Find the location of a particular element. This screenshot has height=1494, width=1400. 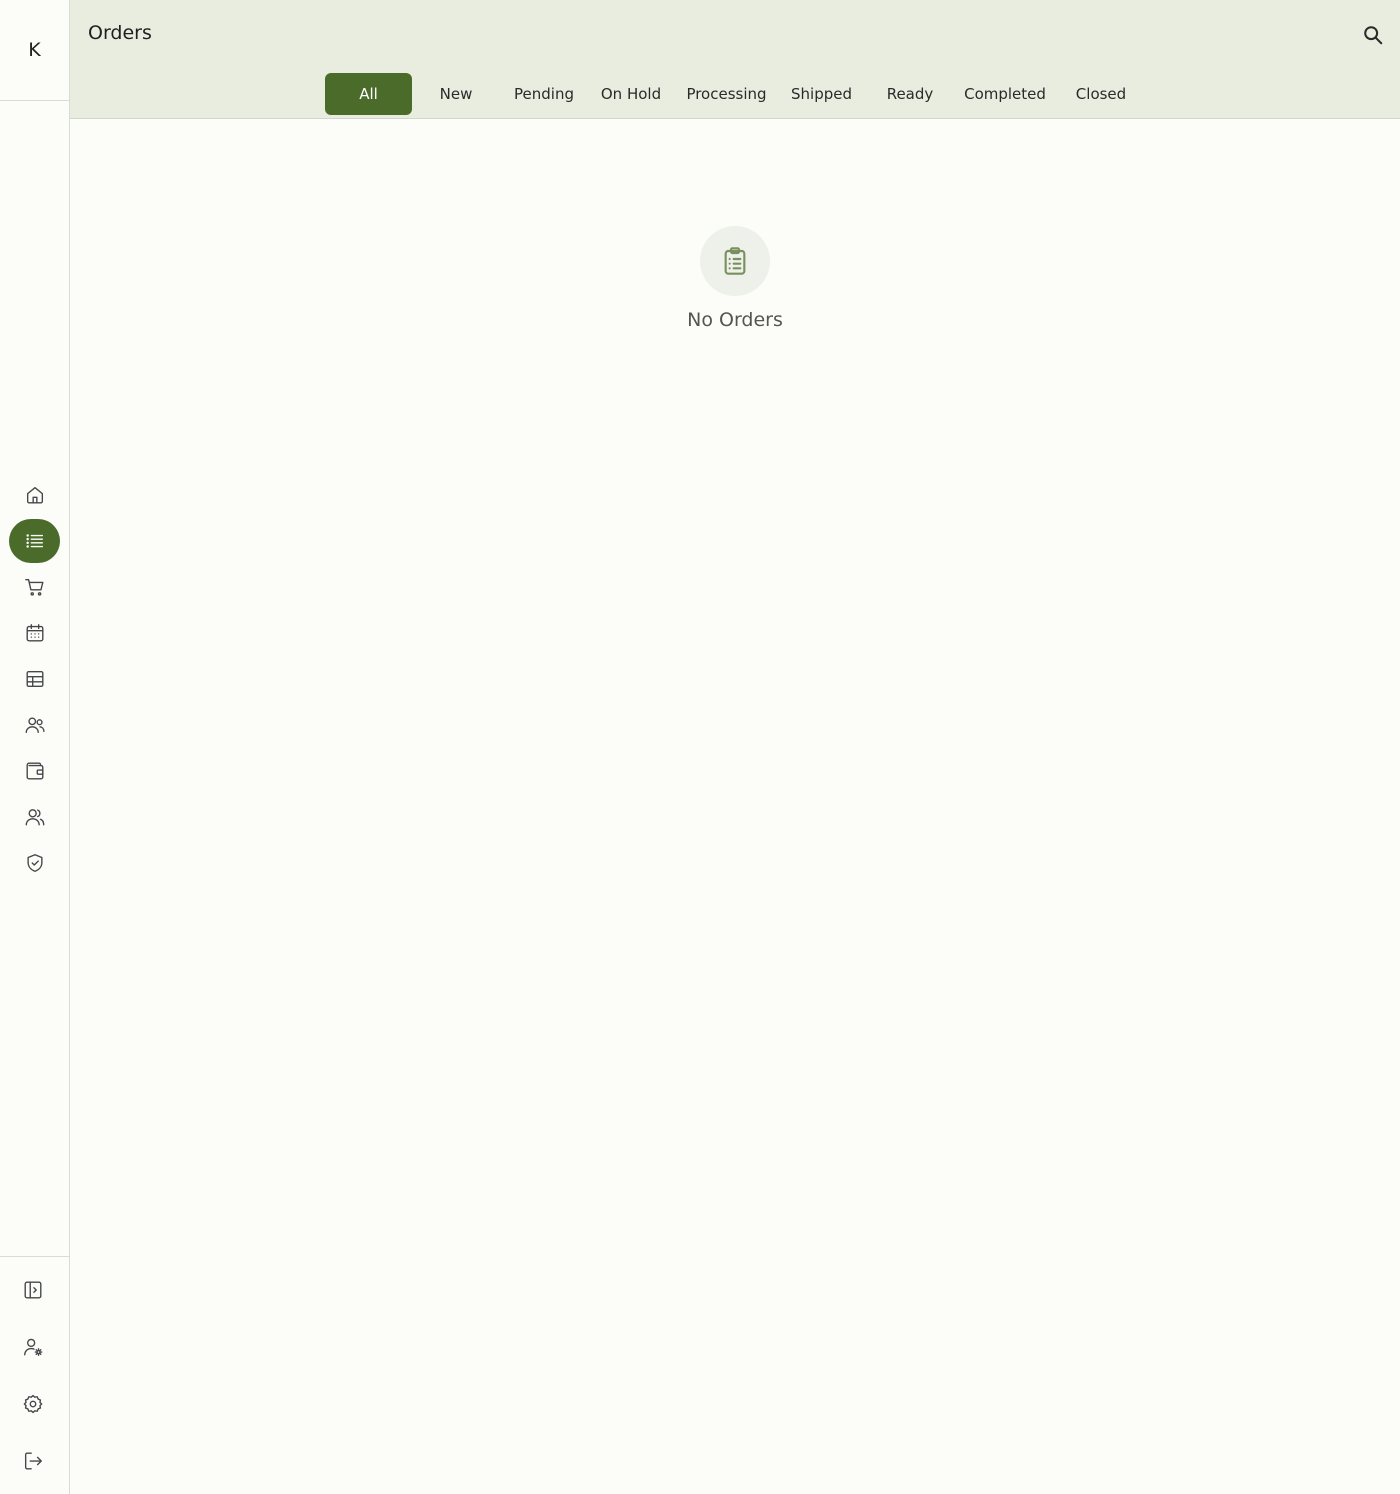

page-title: Orders is located at coordinates (120, 33).